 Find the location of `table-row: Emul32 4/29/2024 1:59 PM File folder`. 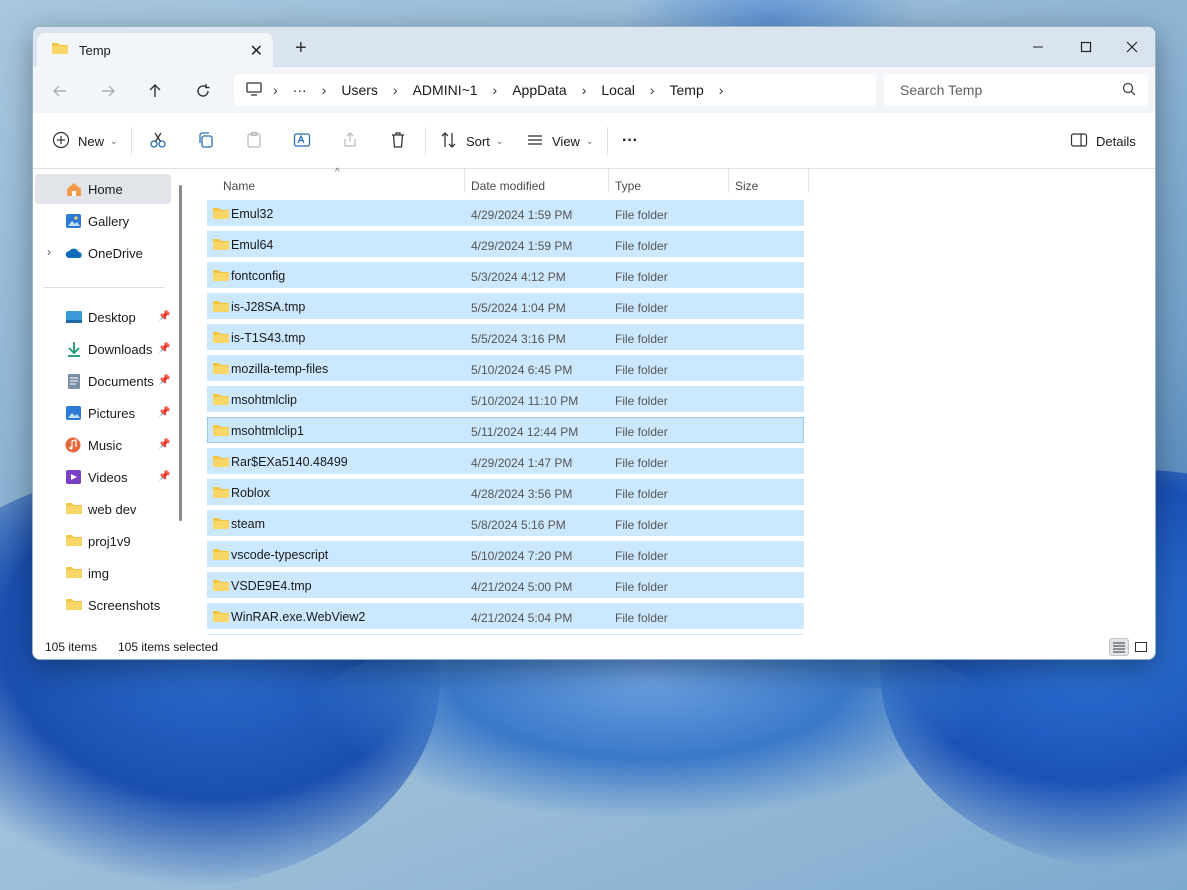

table-row: Emul32 4/29/2024 1:59 PM File folder is located at coordinates (505, 213).